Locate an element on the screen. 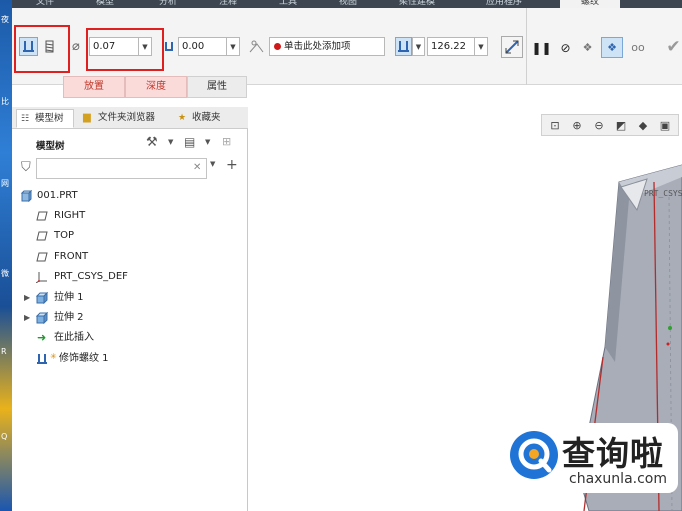 The width and height of the screenshot is (682, 511). tree-item-cosmetic-thread: ✳ 修饰螺纹 1 is located at coordinates (127, 359).